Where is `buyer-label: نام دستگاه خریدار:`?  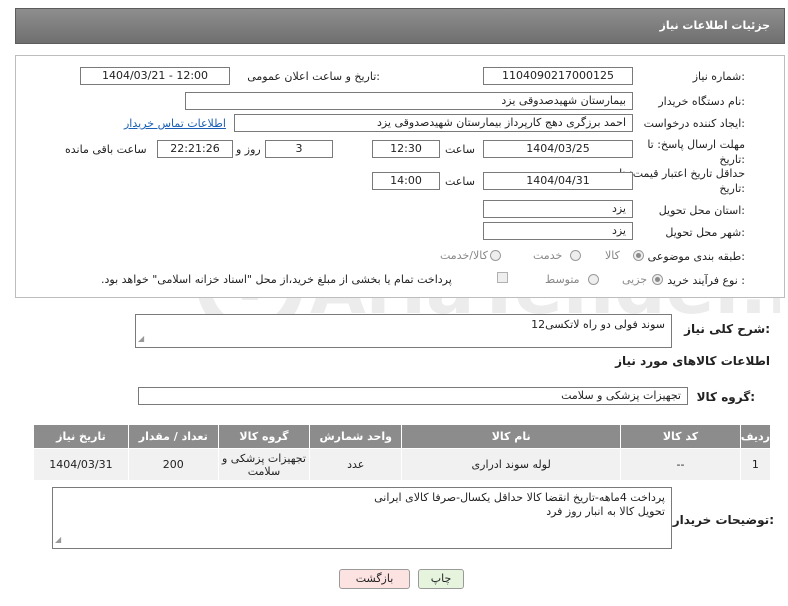
buyer-label: نام دستگاه خریدار: is located at coordinates (701, 101).